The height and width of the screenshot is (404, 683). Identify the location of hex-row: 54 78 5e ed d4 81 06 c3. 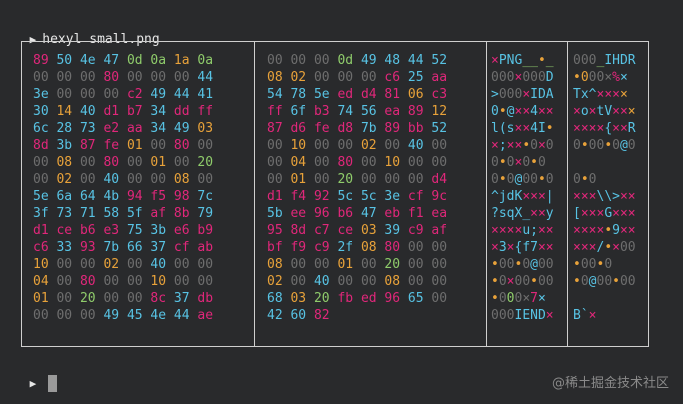
(357, 94).